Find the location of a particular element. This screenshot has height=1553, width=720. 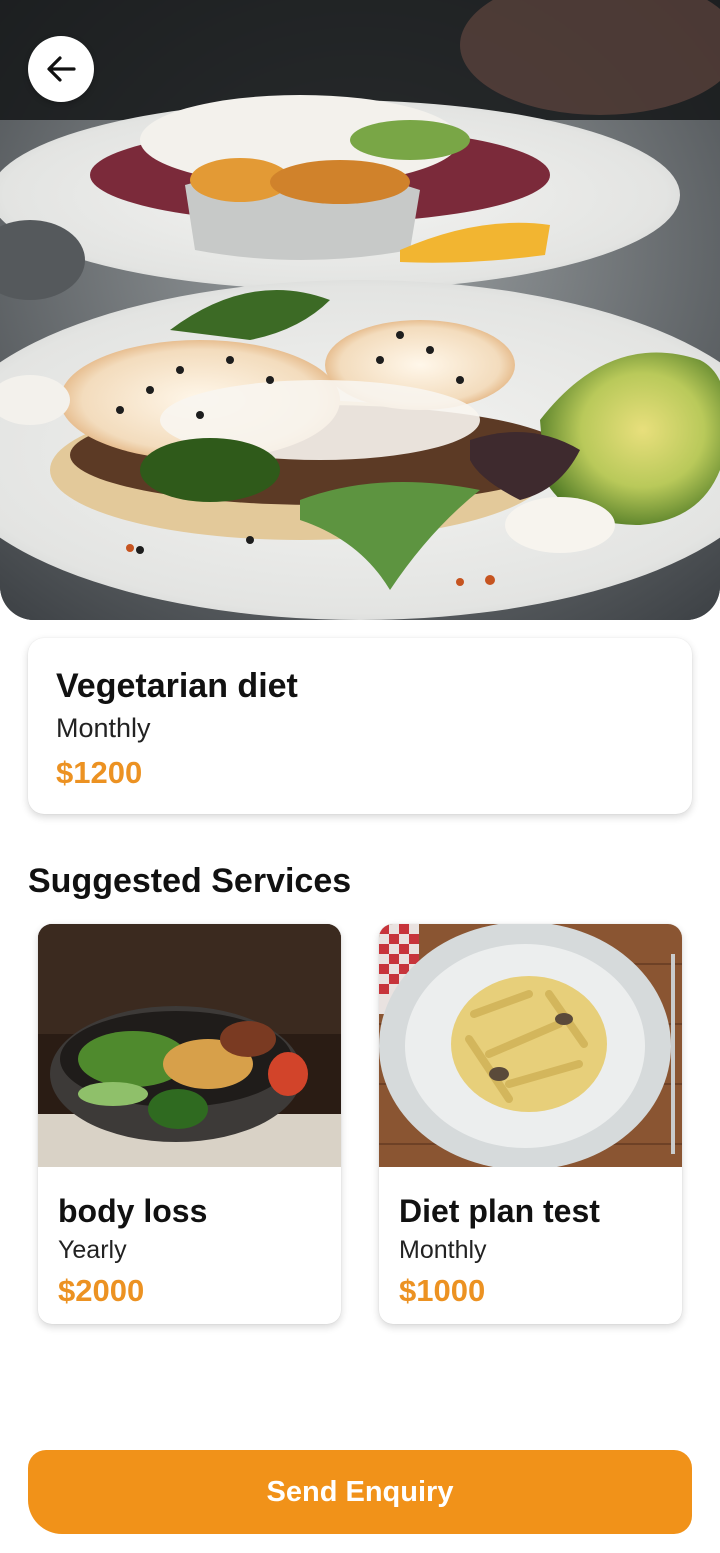

service-price: $1000 is located at coordinates (442, 1290).